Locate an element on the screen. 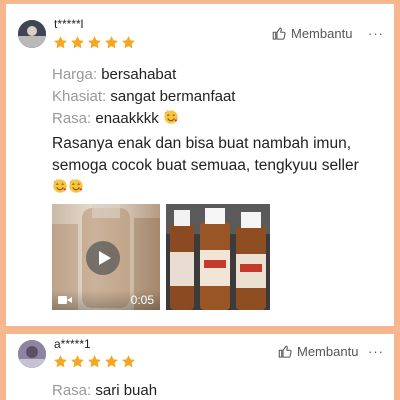  play-icon is located at coordinates (105, 258).